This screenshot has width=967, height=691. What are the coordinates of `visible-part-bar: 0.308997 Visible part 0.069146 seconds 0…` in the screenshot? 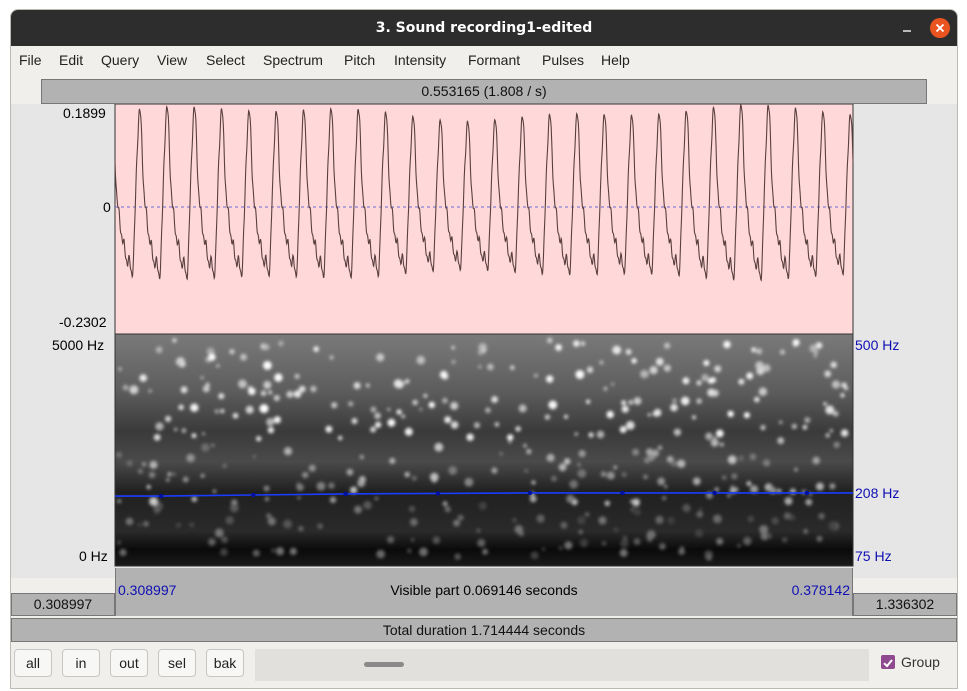 It's located at (484, 592).